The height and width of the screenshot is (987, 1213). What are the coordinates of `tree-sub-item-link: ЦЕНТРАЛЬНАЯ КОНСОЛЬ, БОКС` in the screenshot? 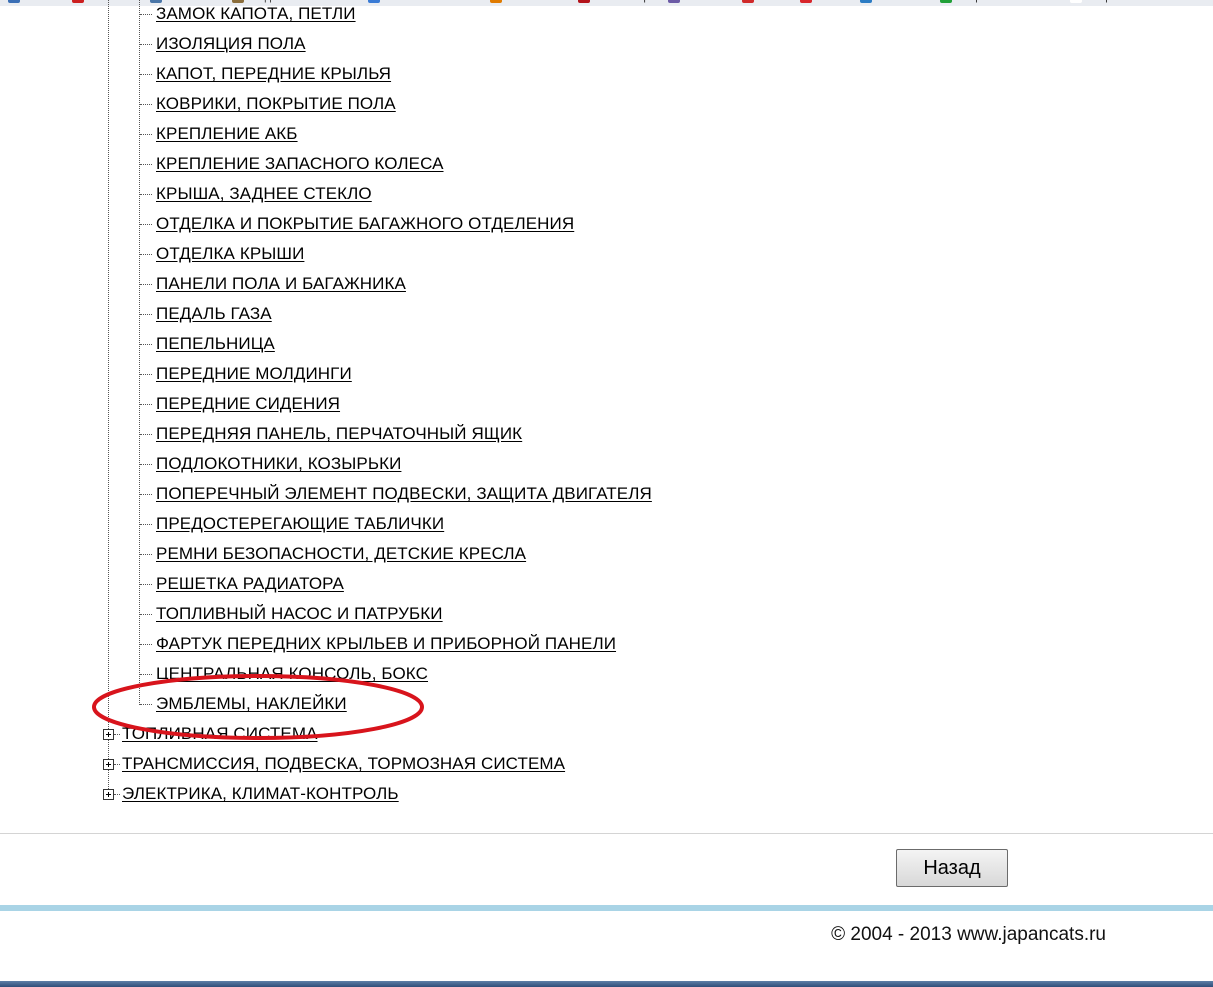 It's located at (292, 674).